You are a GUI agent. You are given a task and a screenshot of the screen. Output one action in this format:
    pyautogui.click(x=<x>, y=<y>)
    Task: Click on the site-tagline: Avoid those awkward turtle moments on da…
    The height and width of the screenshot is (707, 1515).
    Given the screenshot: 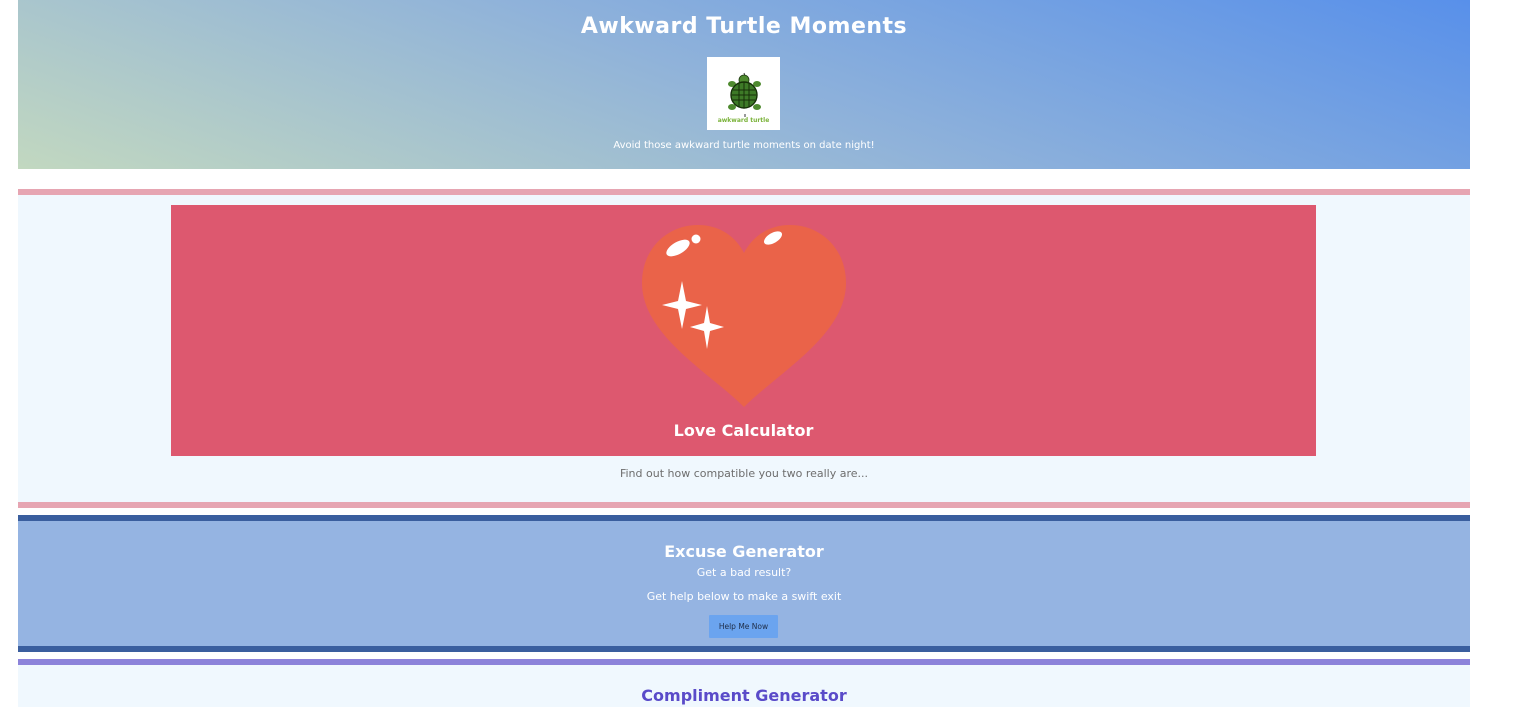 What is the action you would take?
    pyautogui.click(x=744, y=145)
    